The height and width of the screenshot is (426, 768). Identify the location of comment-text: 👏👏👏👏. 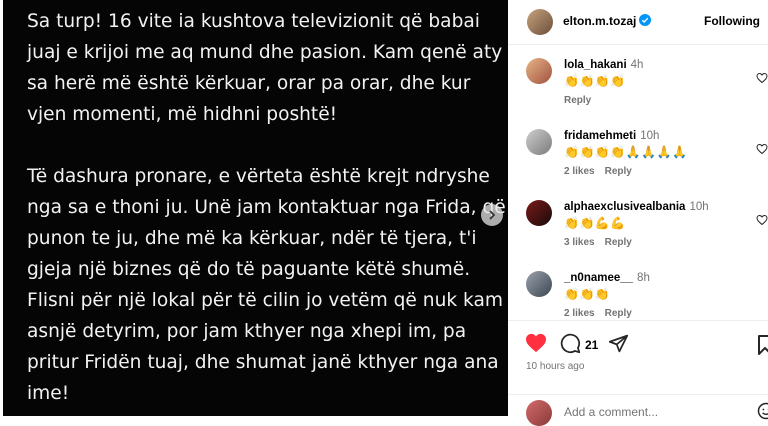
(595, 81).